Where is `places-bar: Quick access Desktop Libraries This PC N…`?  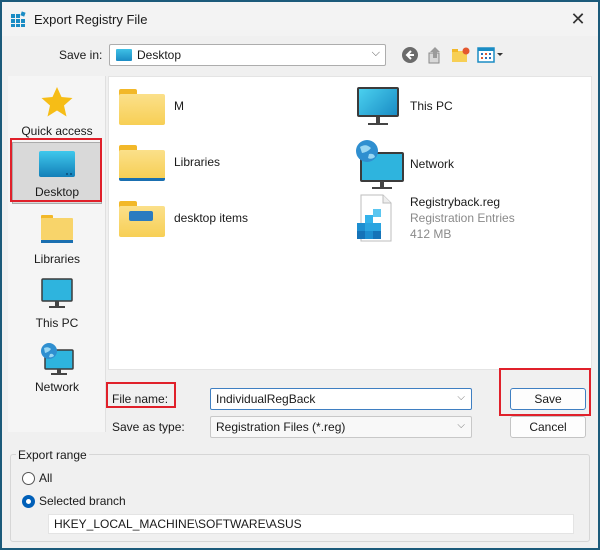
places-bar: Quick access Desktop Libraries This PC N… is located at coordinates (57, 254).